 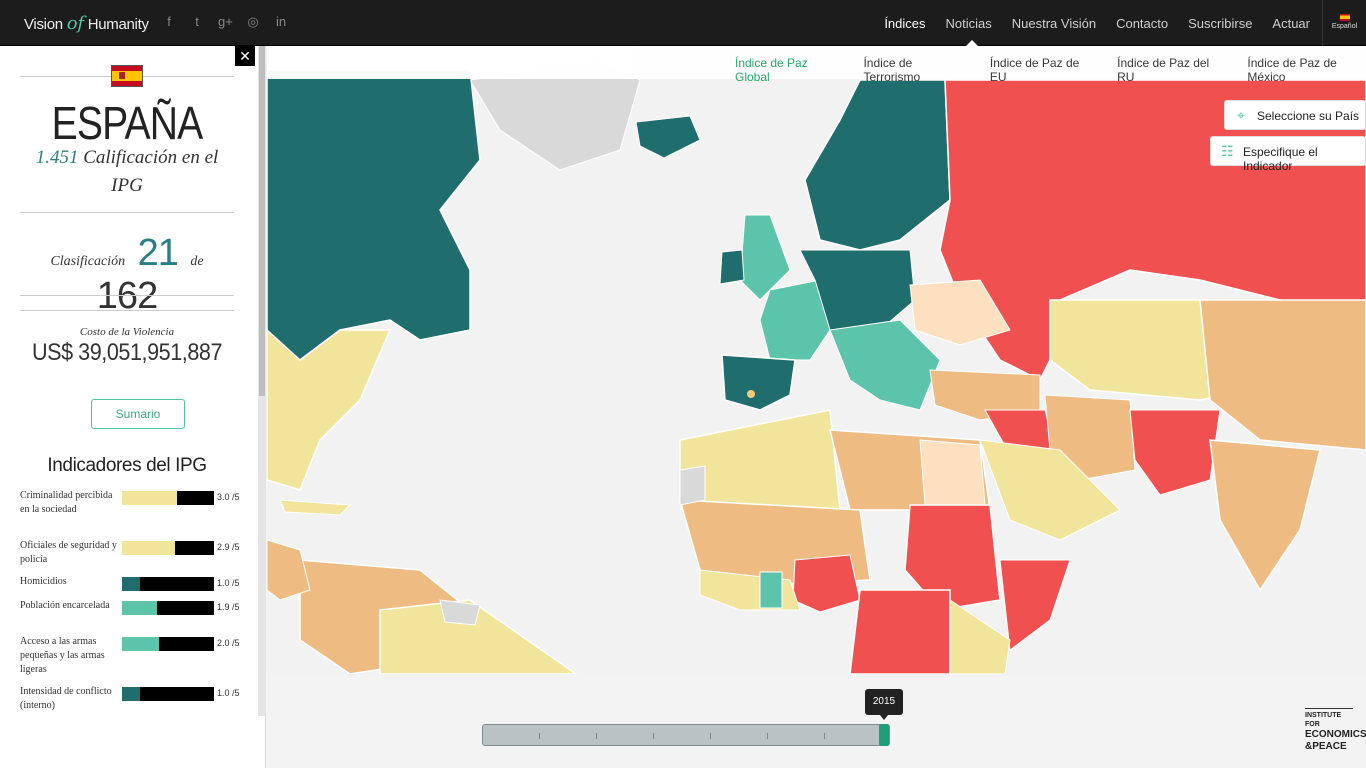 I want to click on vision-of-humanity-logo: Vision of Humanity, so click(x=86, y=23).